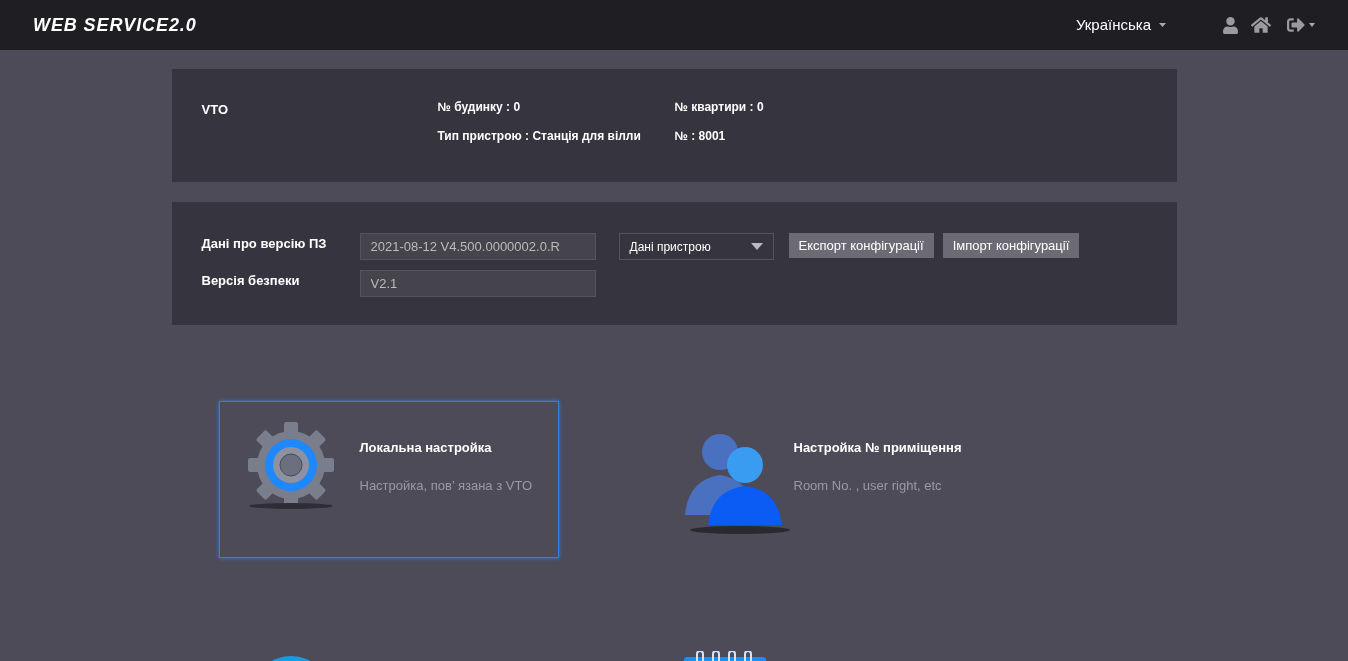 This screenshot has height=661, width=1348. Describe the element at coordinates (556, 107) in the screenshot. I see `info-field: № будинку : 0` at that location.